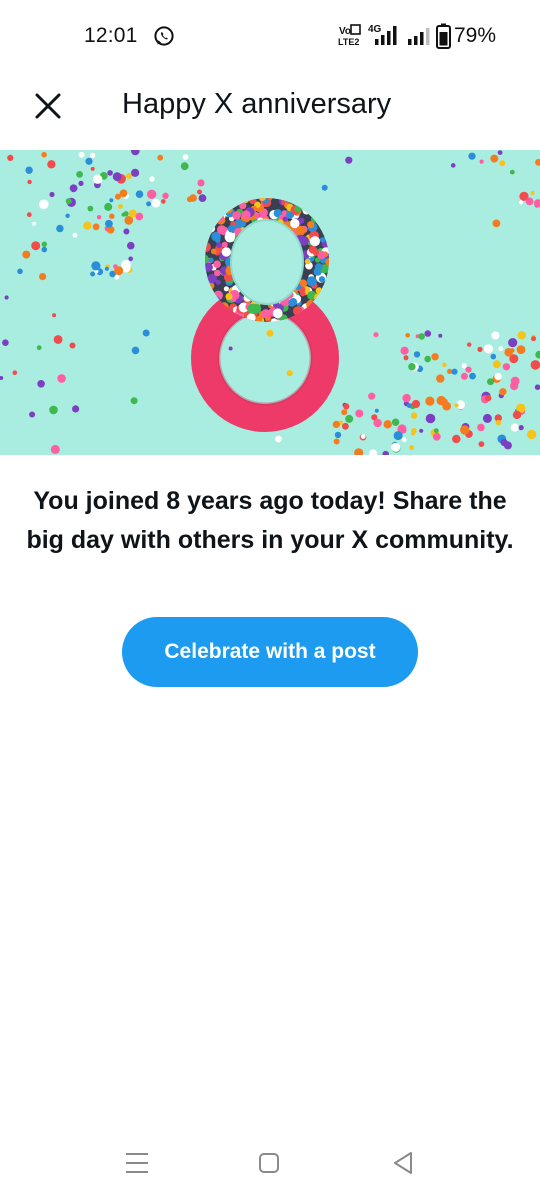  I want to click on whatsapp-icon, so click(164, 36).